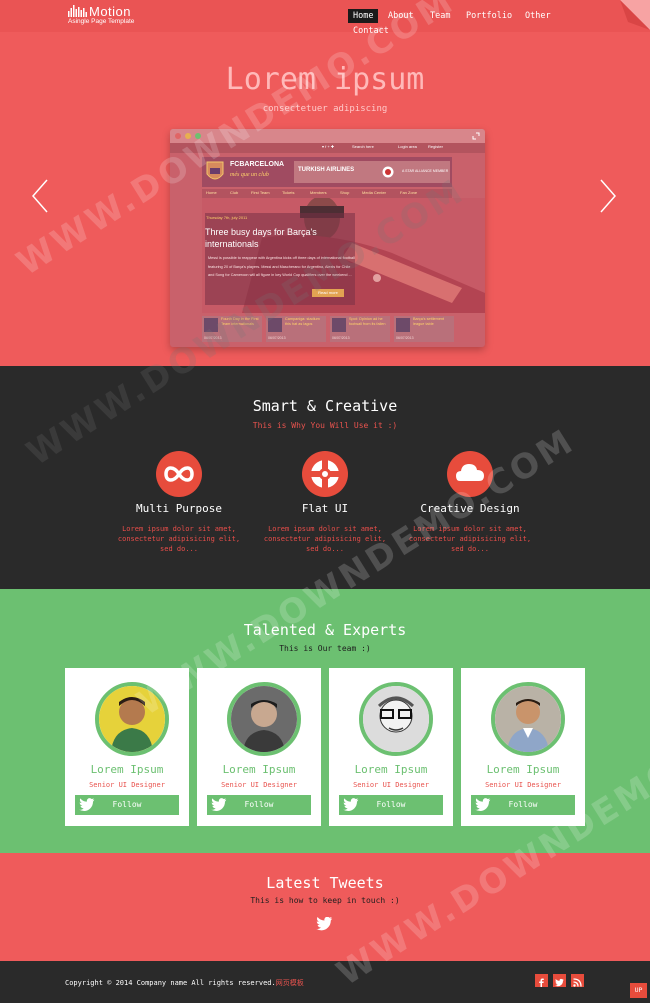 The image size is (650, 1003). I want to click on site-menu-item: Home, so click(211, 192).